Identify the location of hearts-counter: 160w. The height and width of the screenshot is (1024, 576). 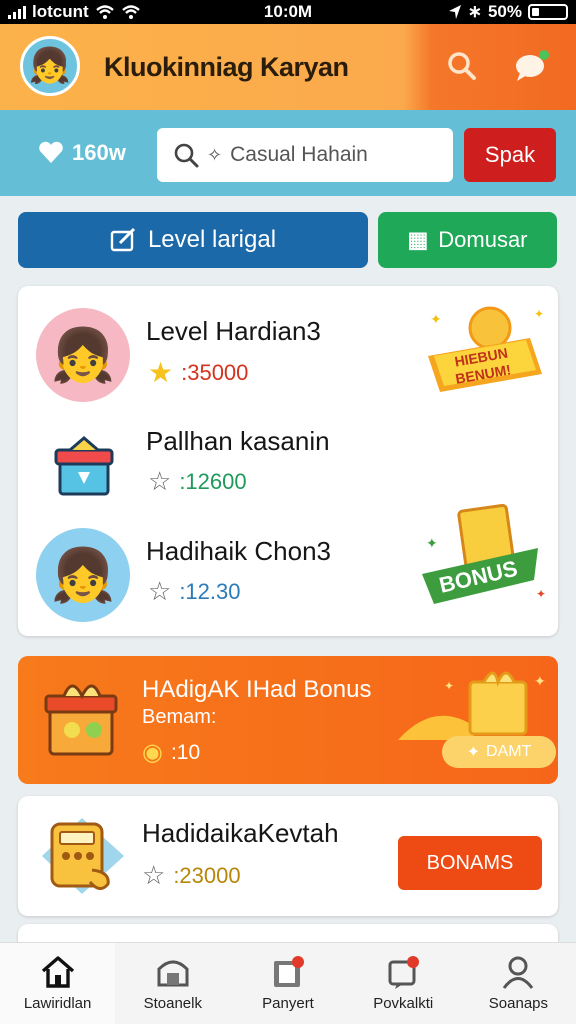
(82, 153).